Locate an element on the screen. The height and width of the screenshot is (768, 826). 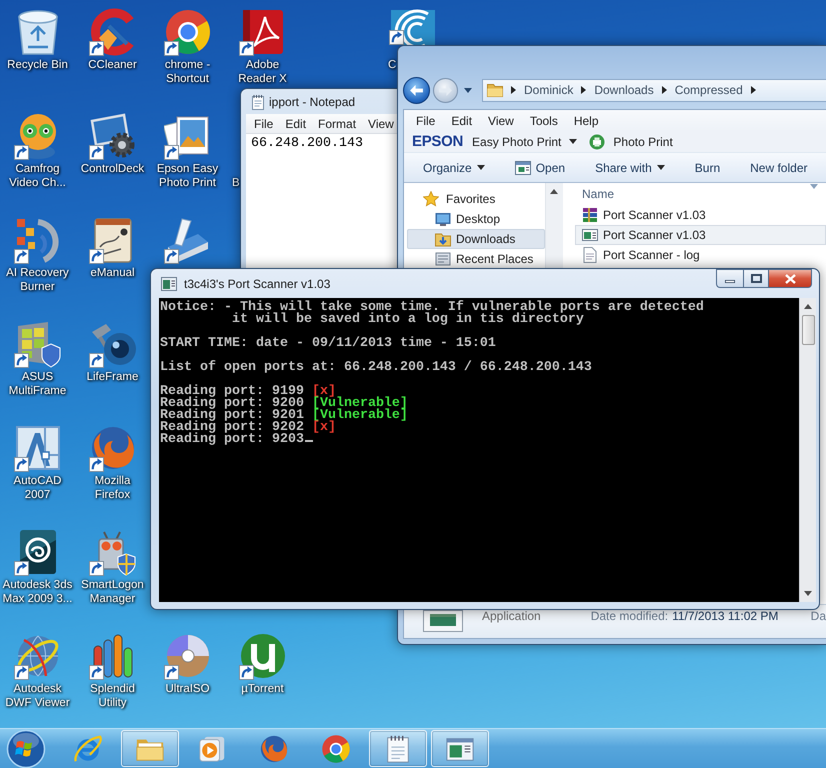
file-thumbnail-icon is located at coordinates (443, 621).